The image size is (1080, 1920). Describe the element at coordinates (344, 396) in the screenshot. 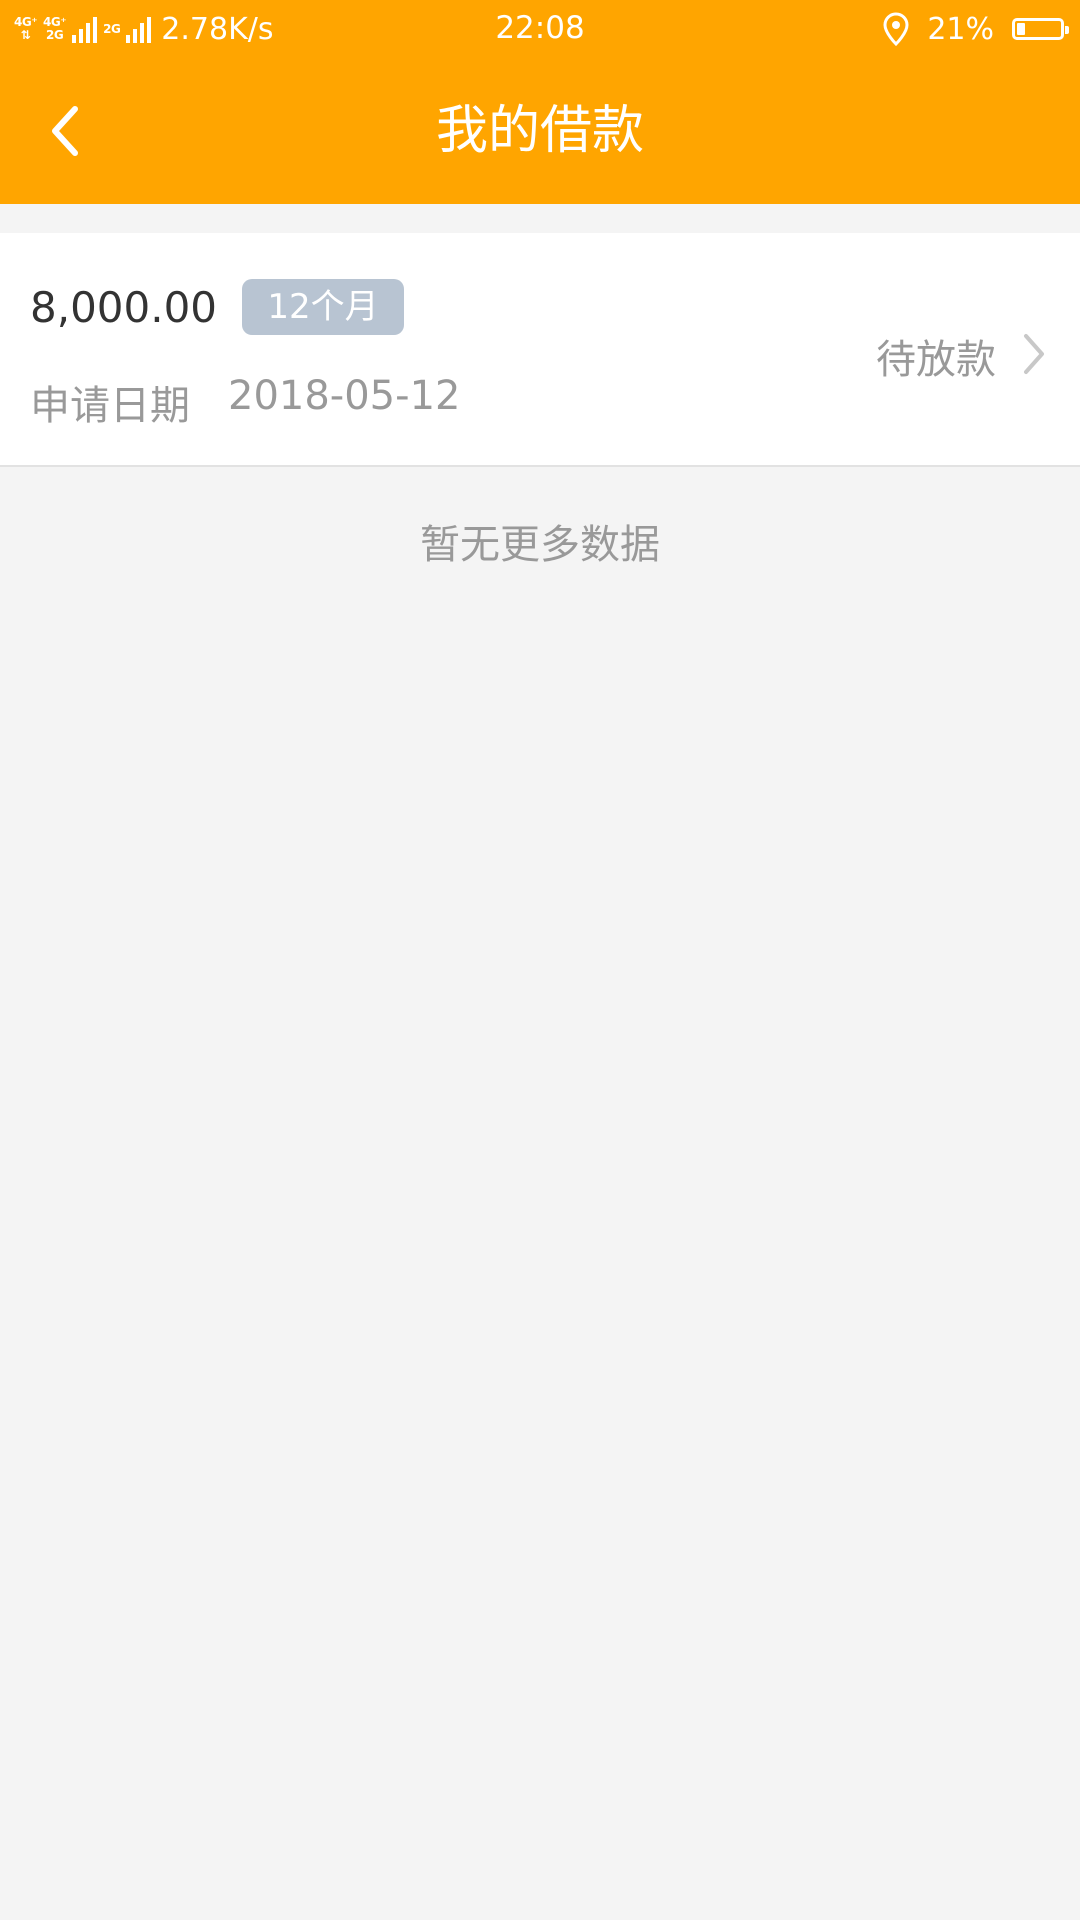

I see `application-date-value: 2018-05-12` at that location.